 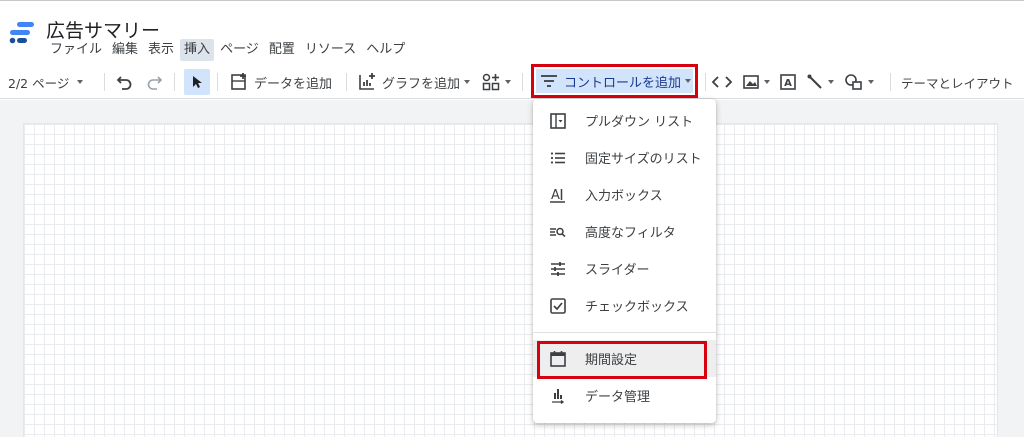 What do you see at coordinates (385, 50) in the screenshot?
I see `menu-help: ヘルプ` at bounding box center [385, 50].